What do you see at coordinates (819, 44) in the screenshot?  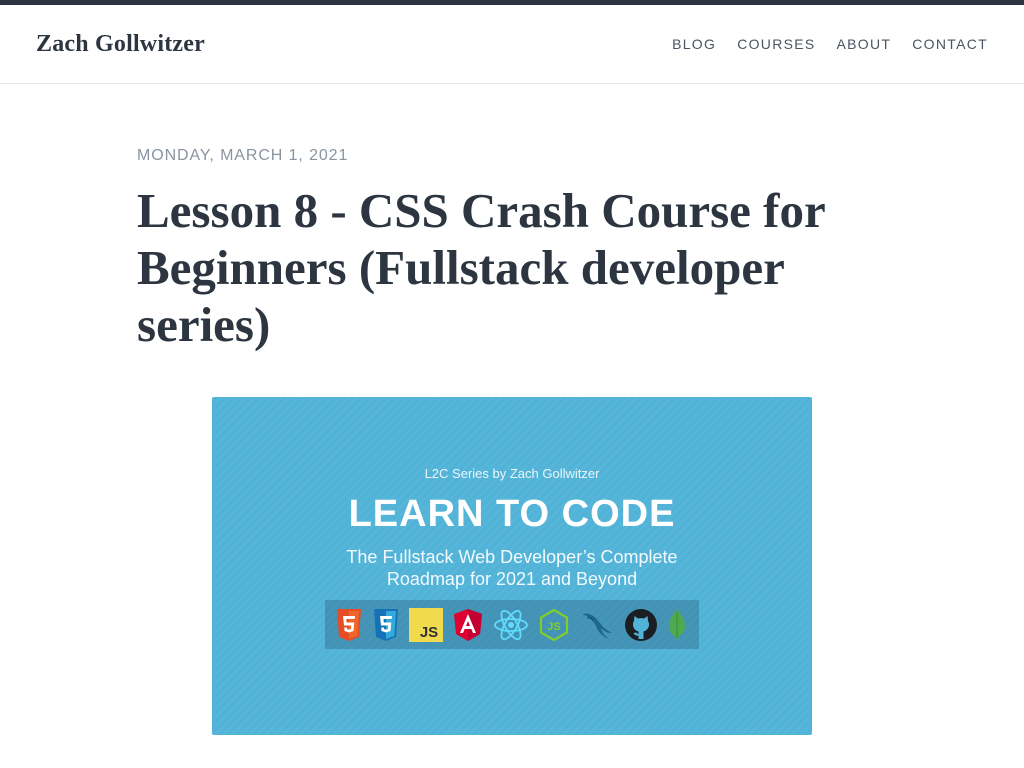 I see `main-nav: BLOG COURSES ABOUT CONTACT` at bounding box center [819, 44].